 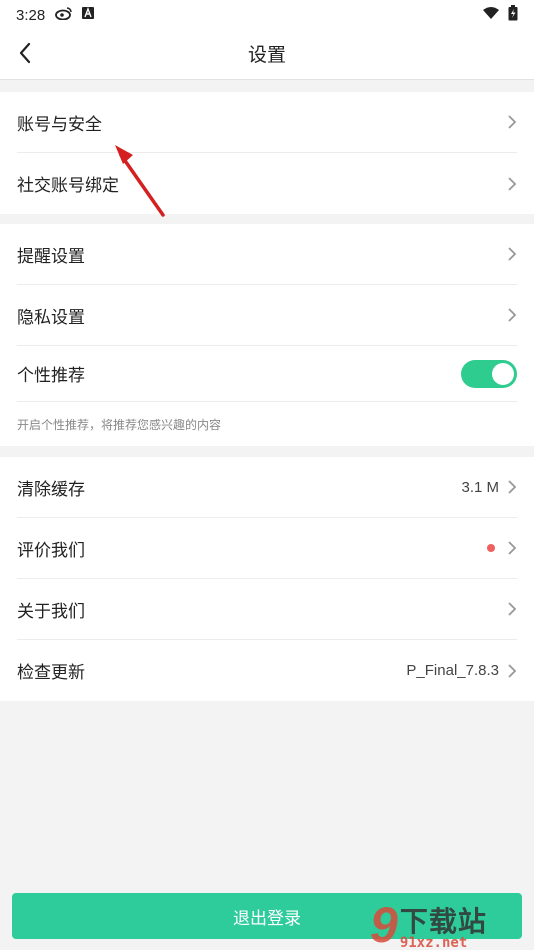 What do you see at coordinates (51, 376) in the screenshot?
I see `row-label: 个性推荐` at bounding box center [51, 376].